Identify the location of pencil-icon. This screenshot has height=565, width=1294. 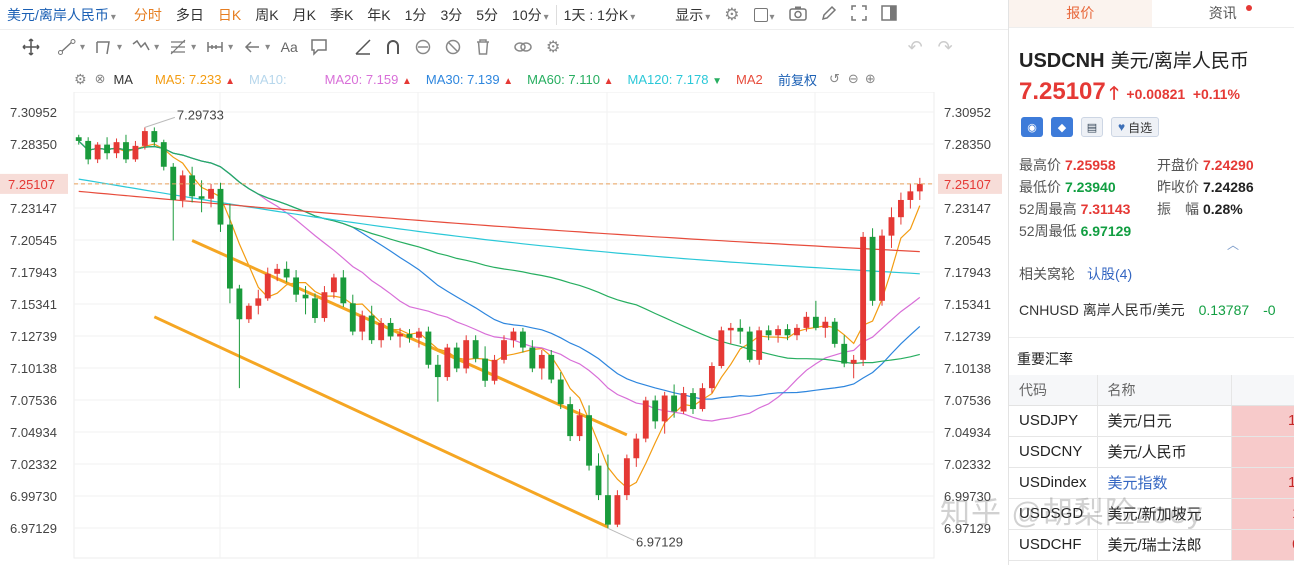
(829, 14).